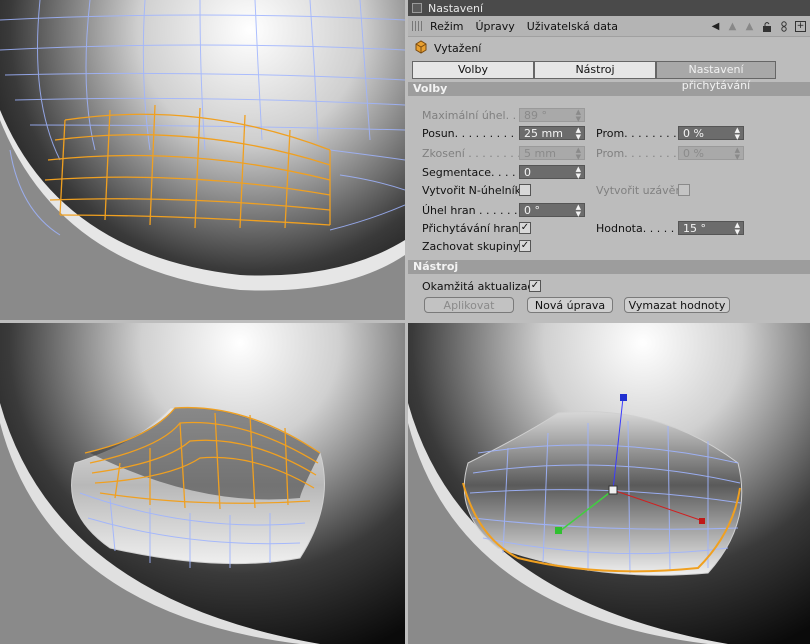 The height and width of the screenshot is (644, 810). Describe the element at coordinates (473, 210) in the screenshot. I see `edge-angle-label: Úhel hran . . . . . . .` at that location.